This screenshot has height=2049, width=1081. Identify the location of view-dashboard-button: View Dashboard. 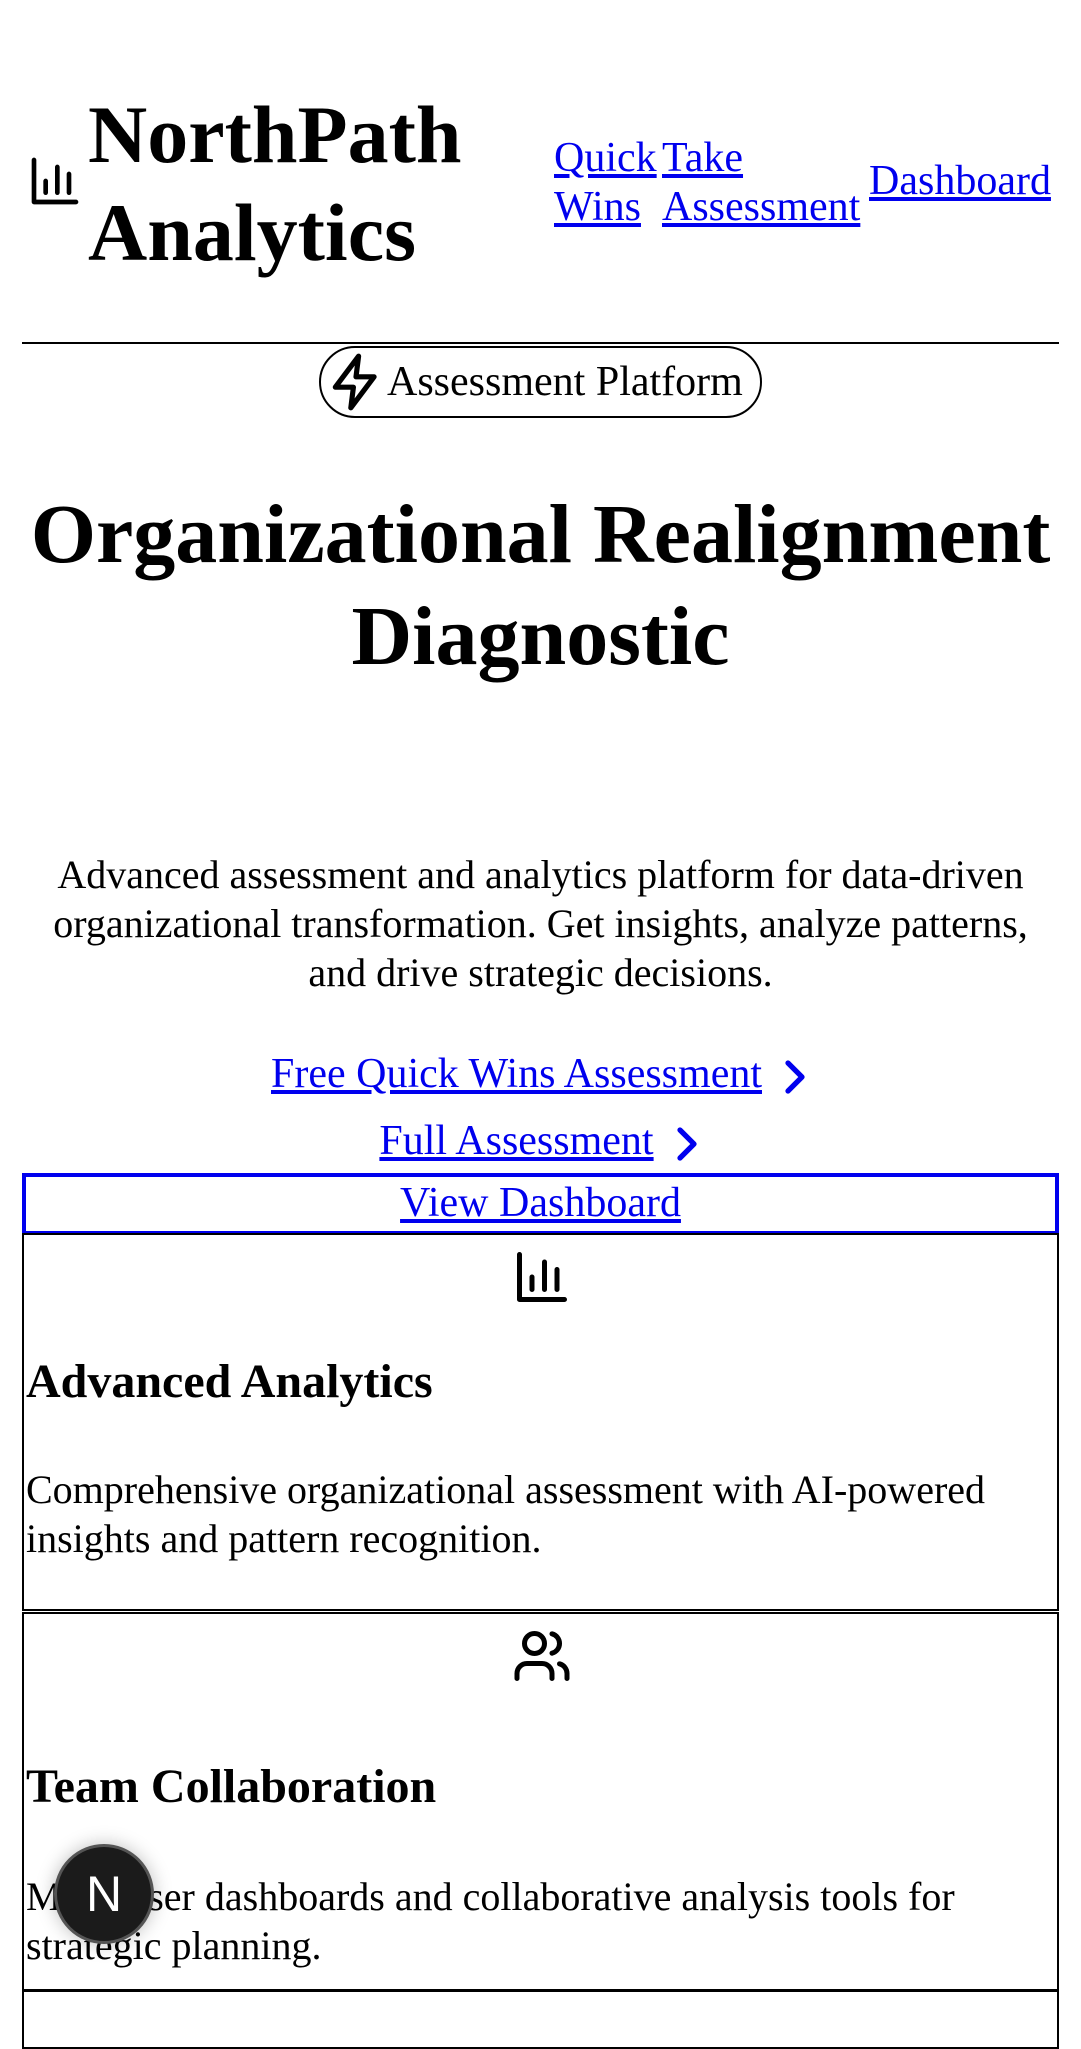
(540, 1204).